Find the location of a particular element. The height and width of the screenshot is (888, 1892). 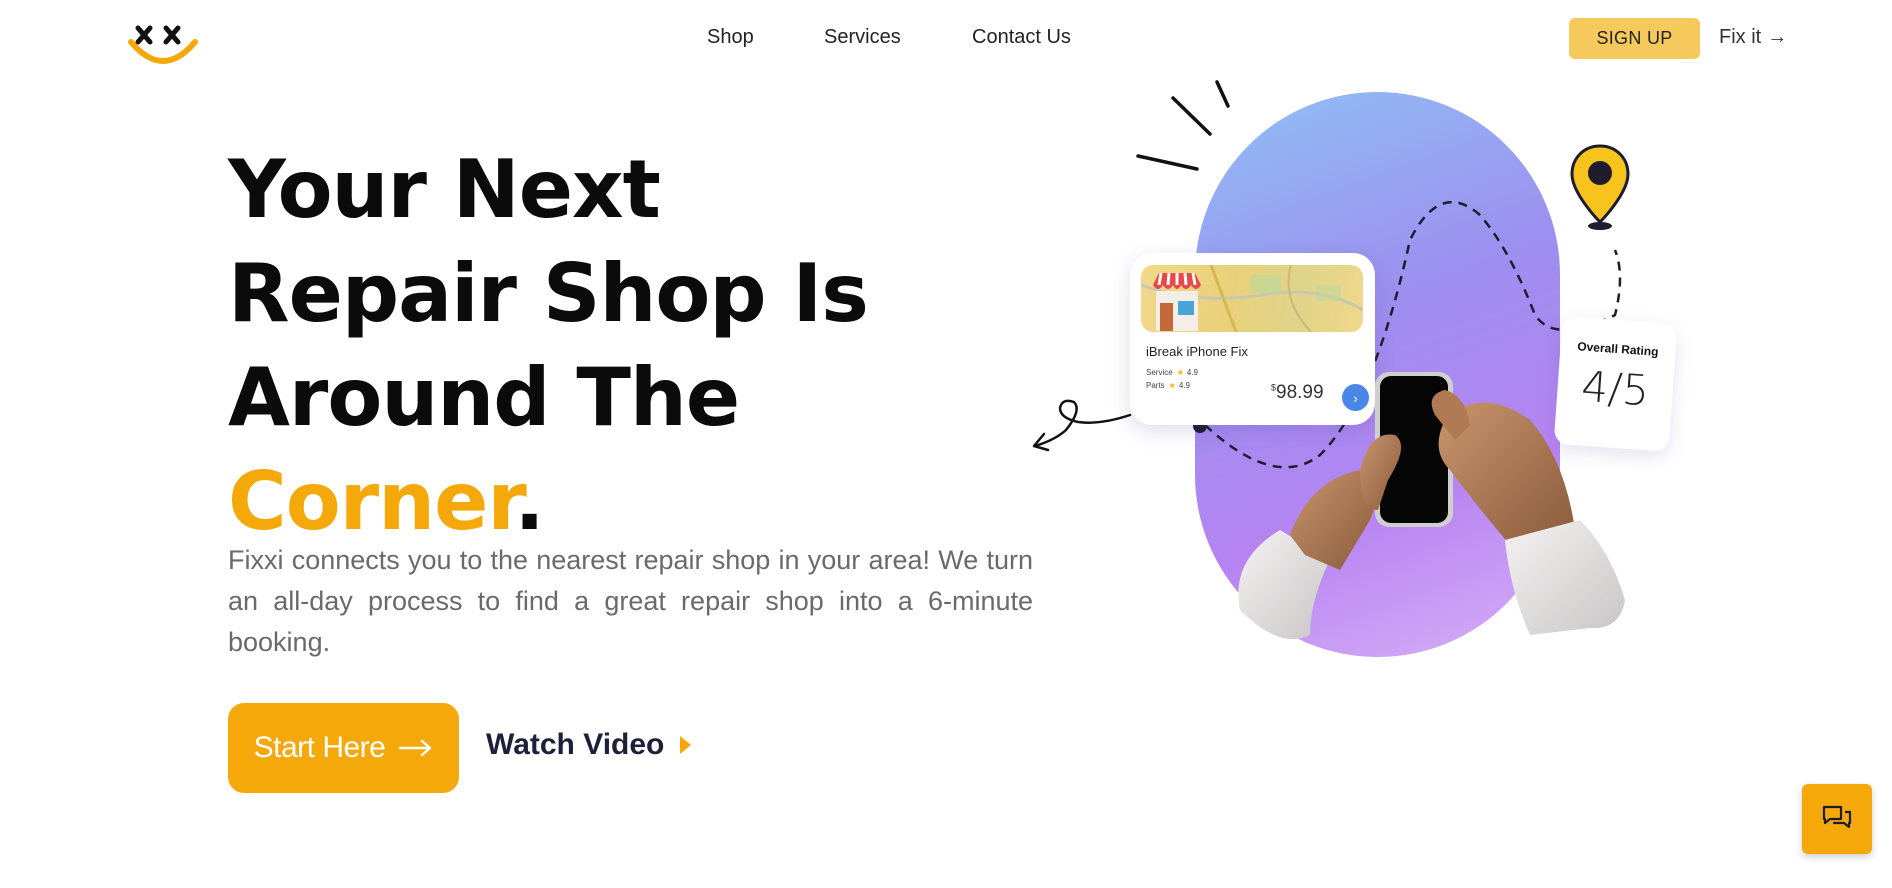

rating-row-label: Parts is located at coordinates (1155, 385).